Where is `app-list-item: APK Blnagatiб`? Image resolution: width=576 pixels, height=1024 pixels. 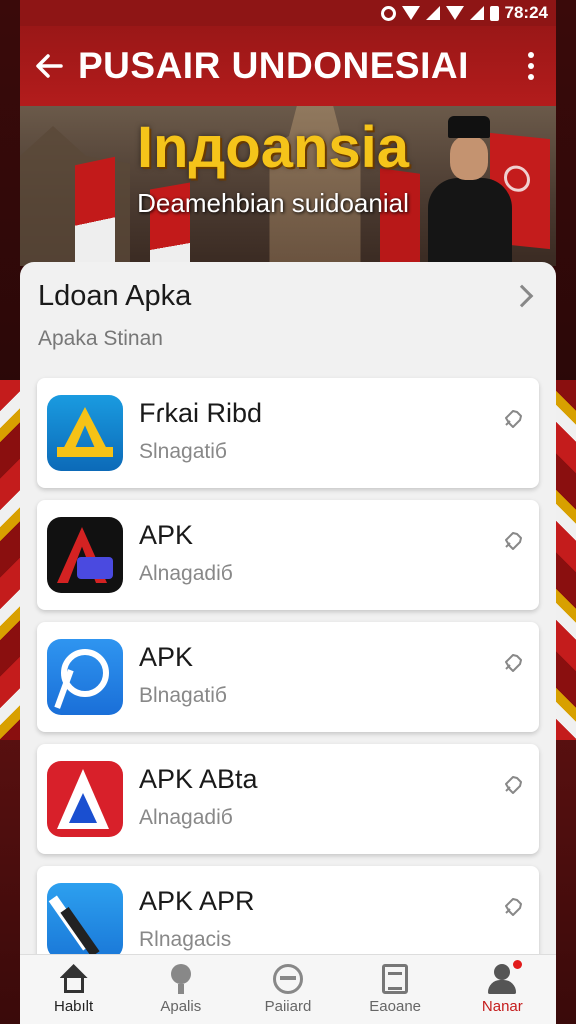 app-list-item: APK Blnagatiб is located at coordinates (288, 677).